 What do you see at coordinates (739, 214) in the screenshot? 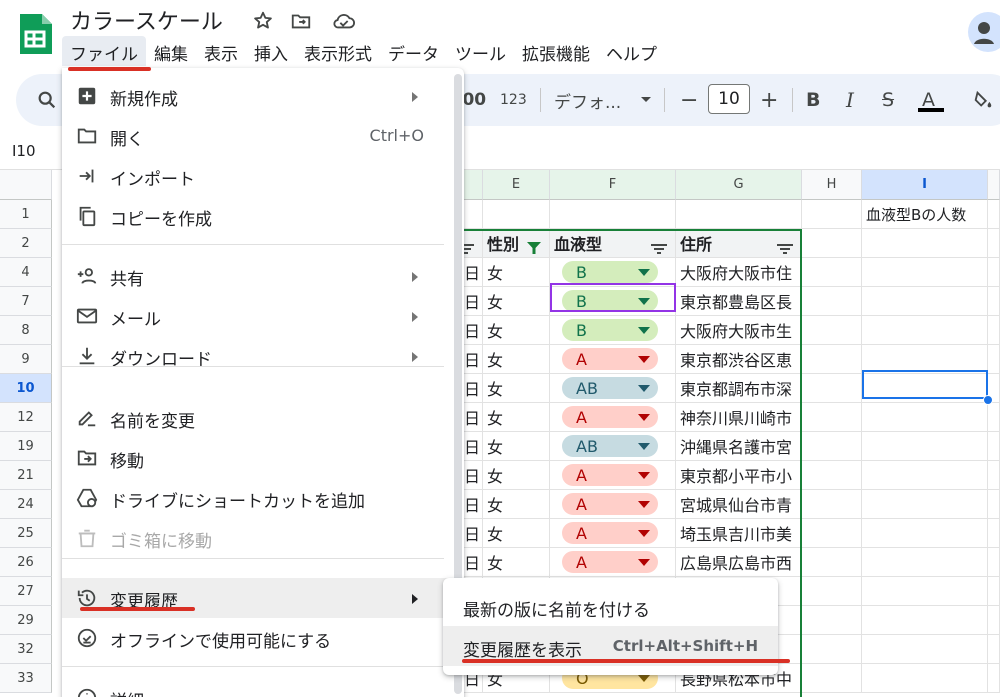
I see `cell-g1` at bounding box center [739, 214].